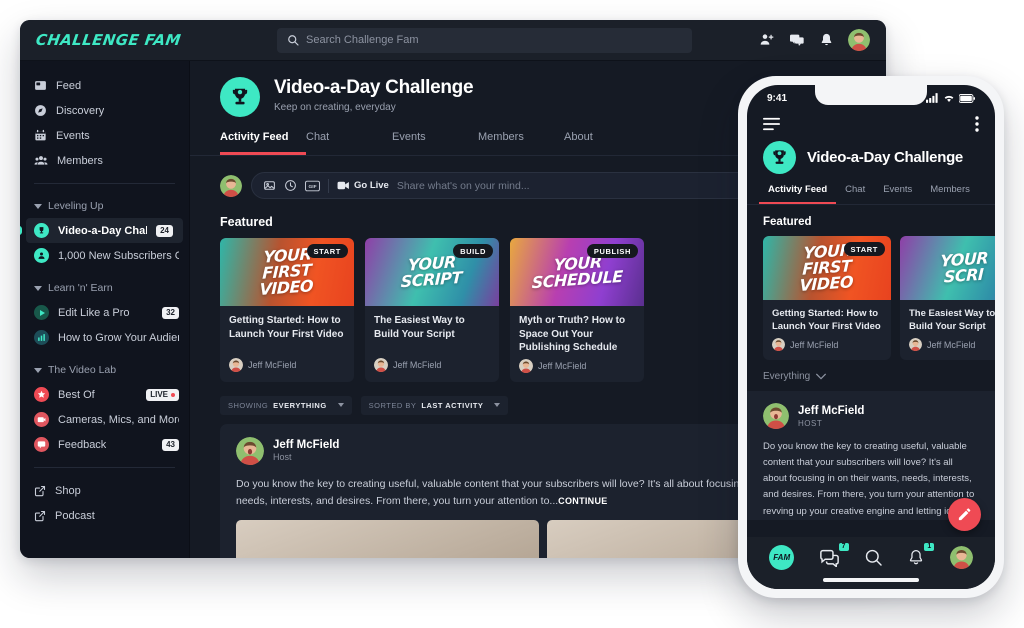 The height and width of the screenshot is (628, 1024). What do you see at coordinates (767, 40) in the screenshot?
I see `add-person-icon` at bounding box center [767, 40].